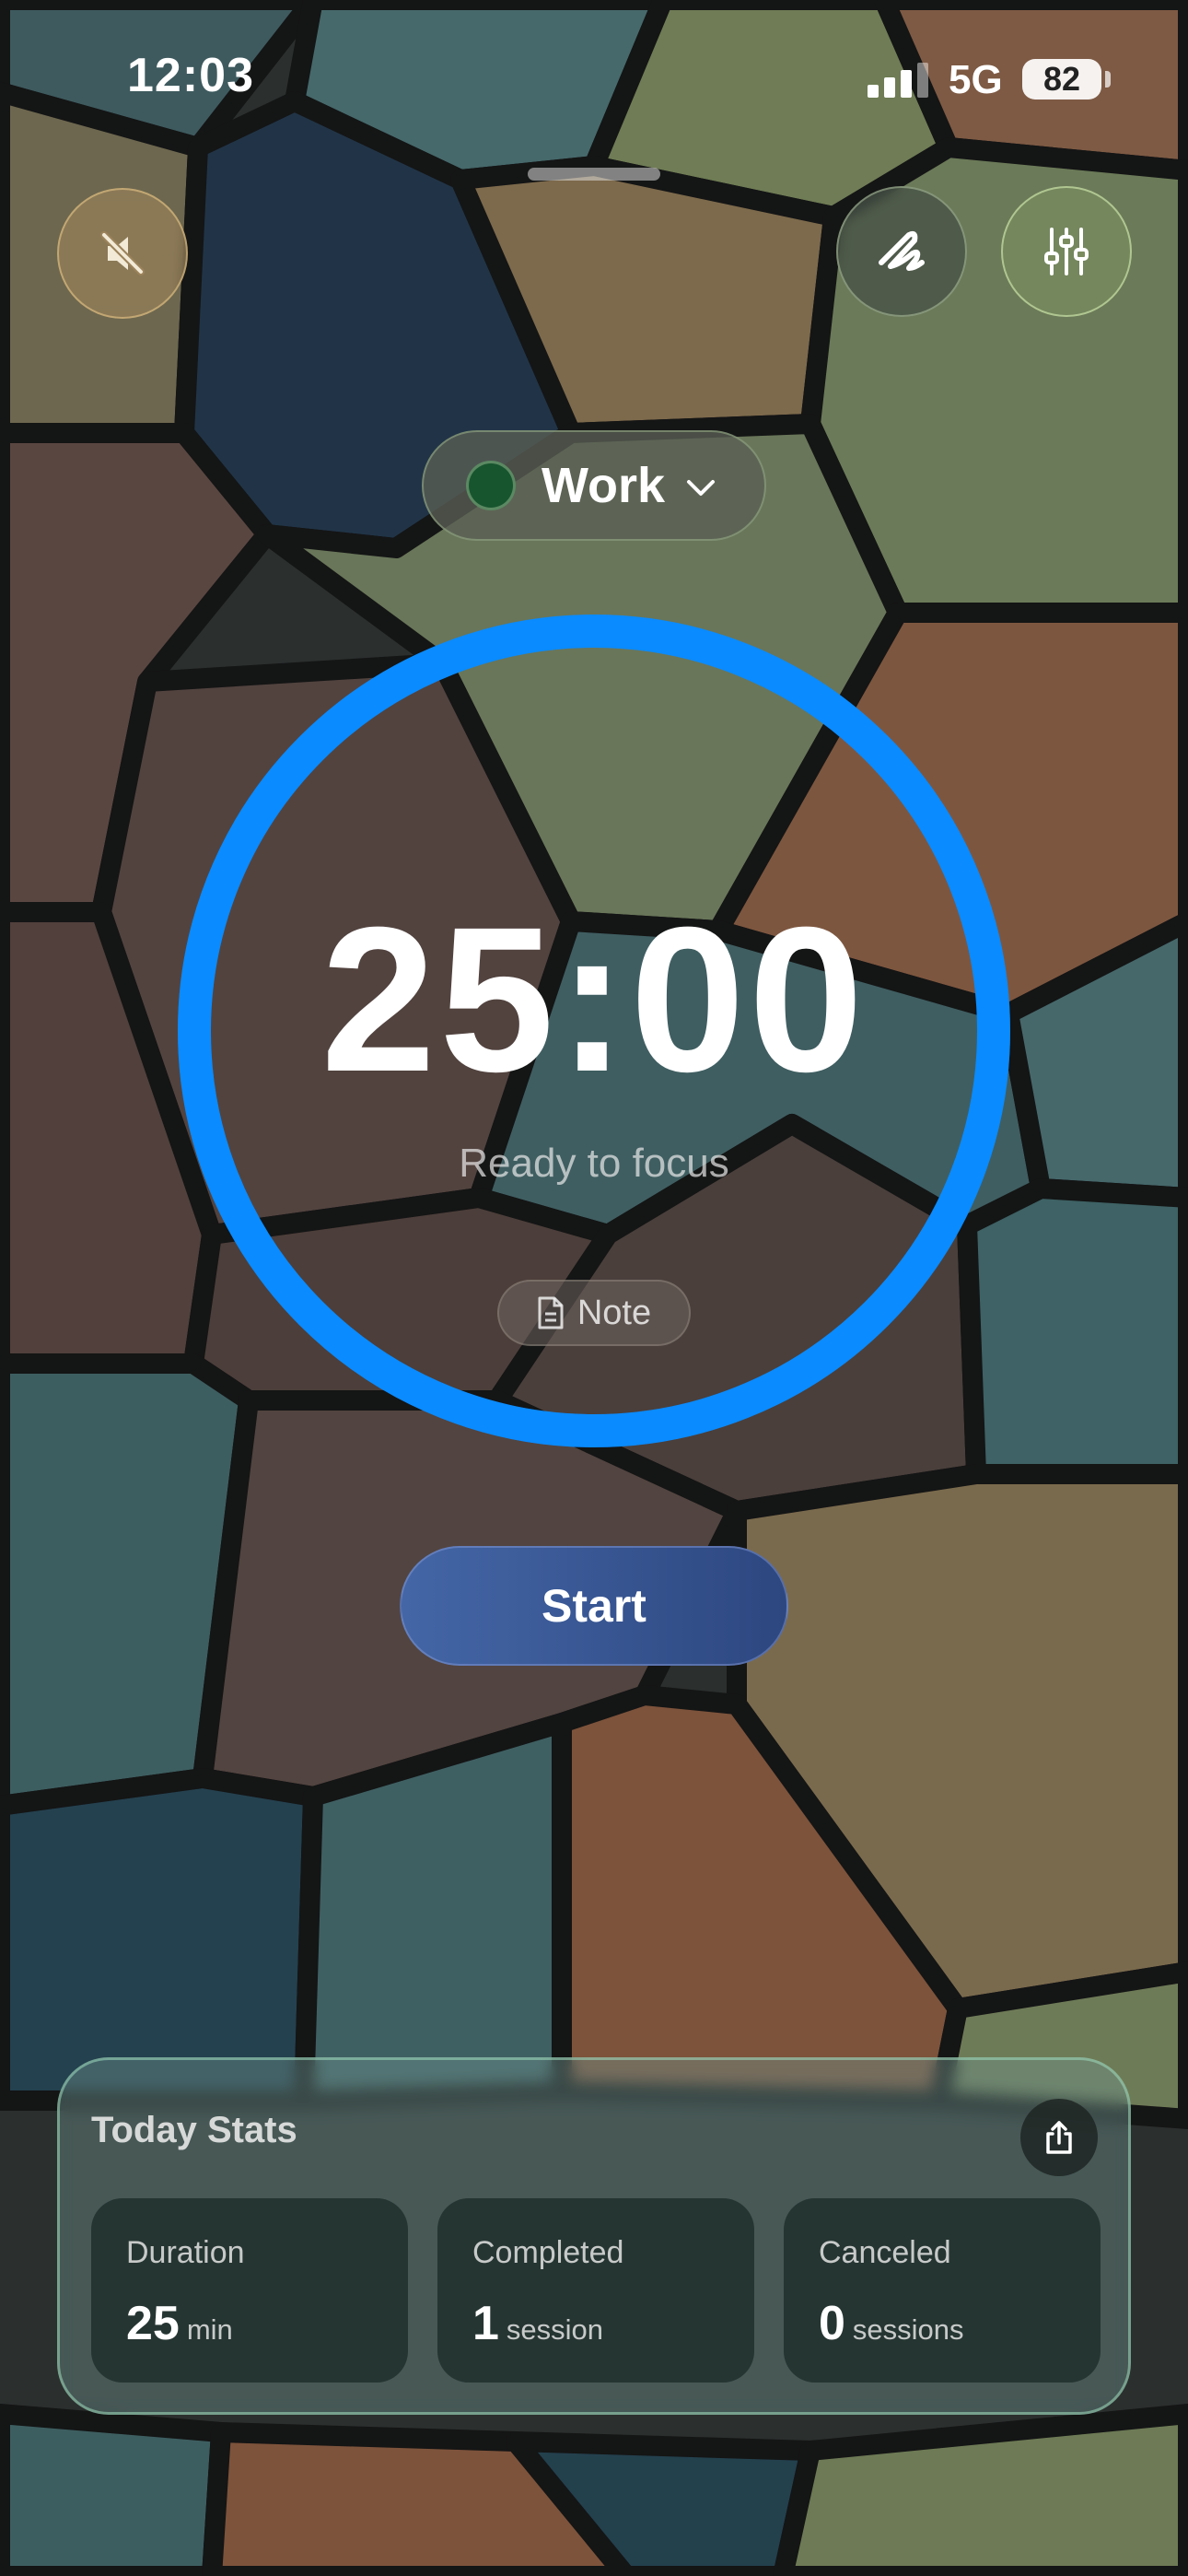 The image size is (1188, 2576). What do you see at coordinates (249, 2290) in the screenshot?
I see `stat-tile-duration: Duration 25 min` at bounding box center [249, 2290].